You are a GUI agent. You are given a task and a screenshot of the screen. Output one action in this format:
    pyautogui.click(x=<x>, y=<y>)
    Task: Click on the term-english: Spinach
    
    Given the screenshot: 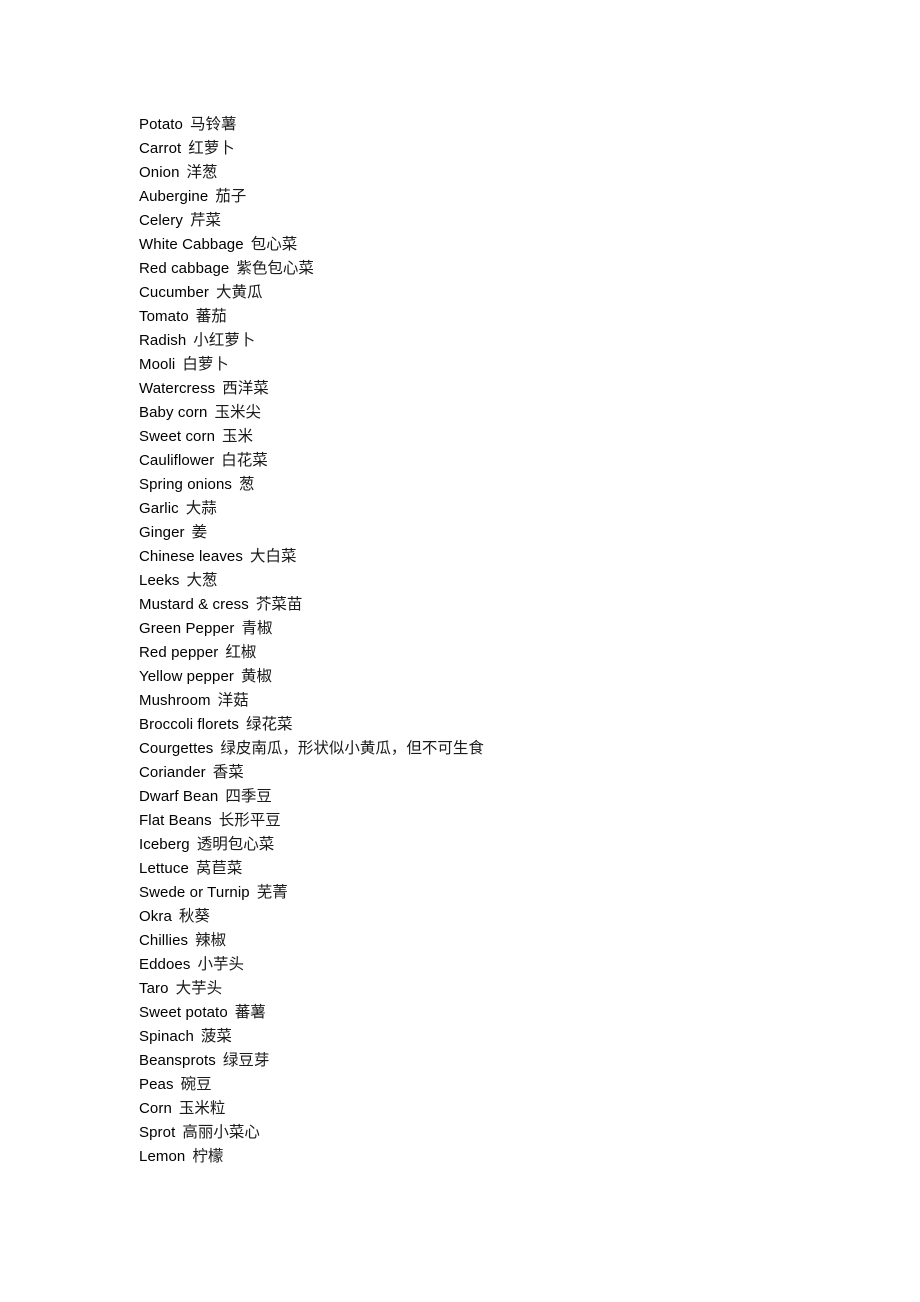 What is the action you would take?
    pyautogui.click(x=166, y=1036)
    